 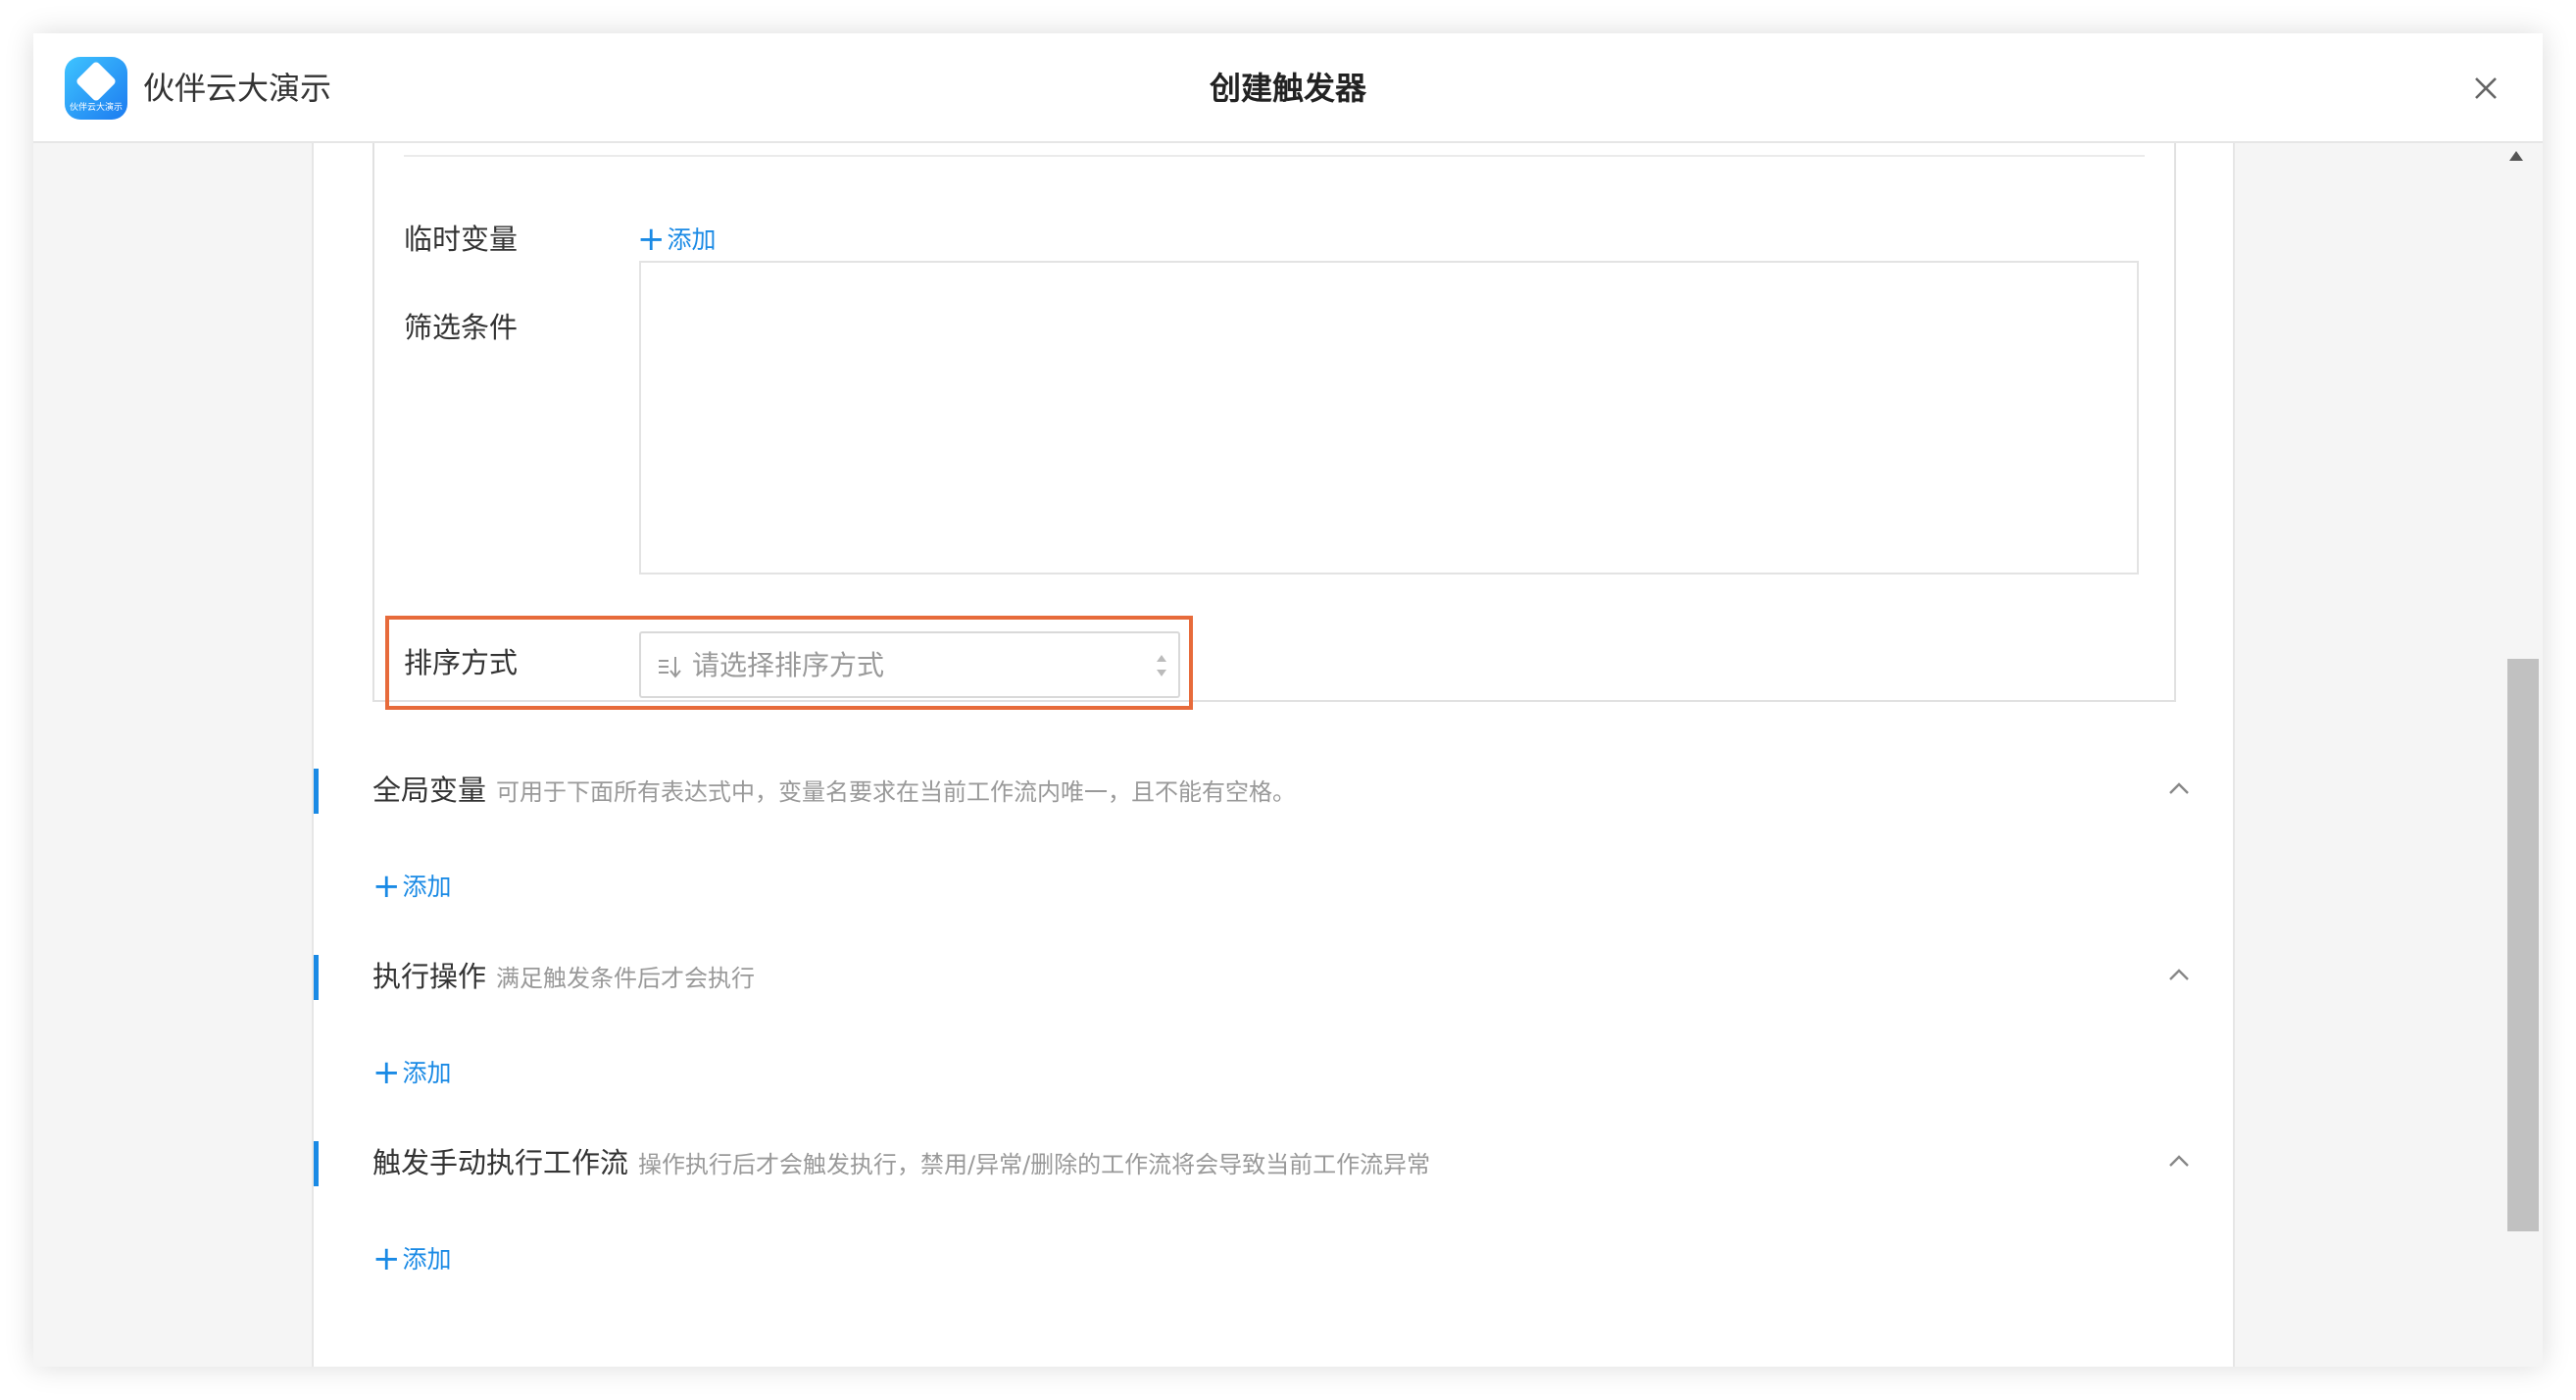 I want to click on condition-label: 筛选条件, so click(x=461, y=327).